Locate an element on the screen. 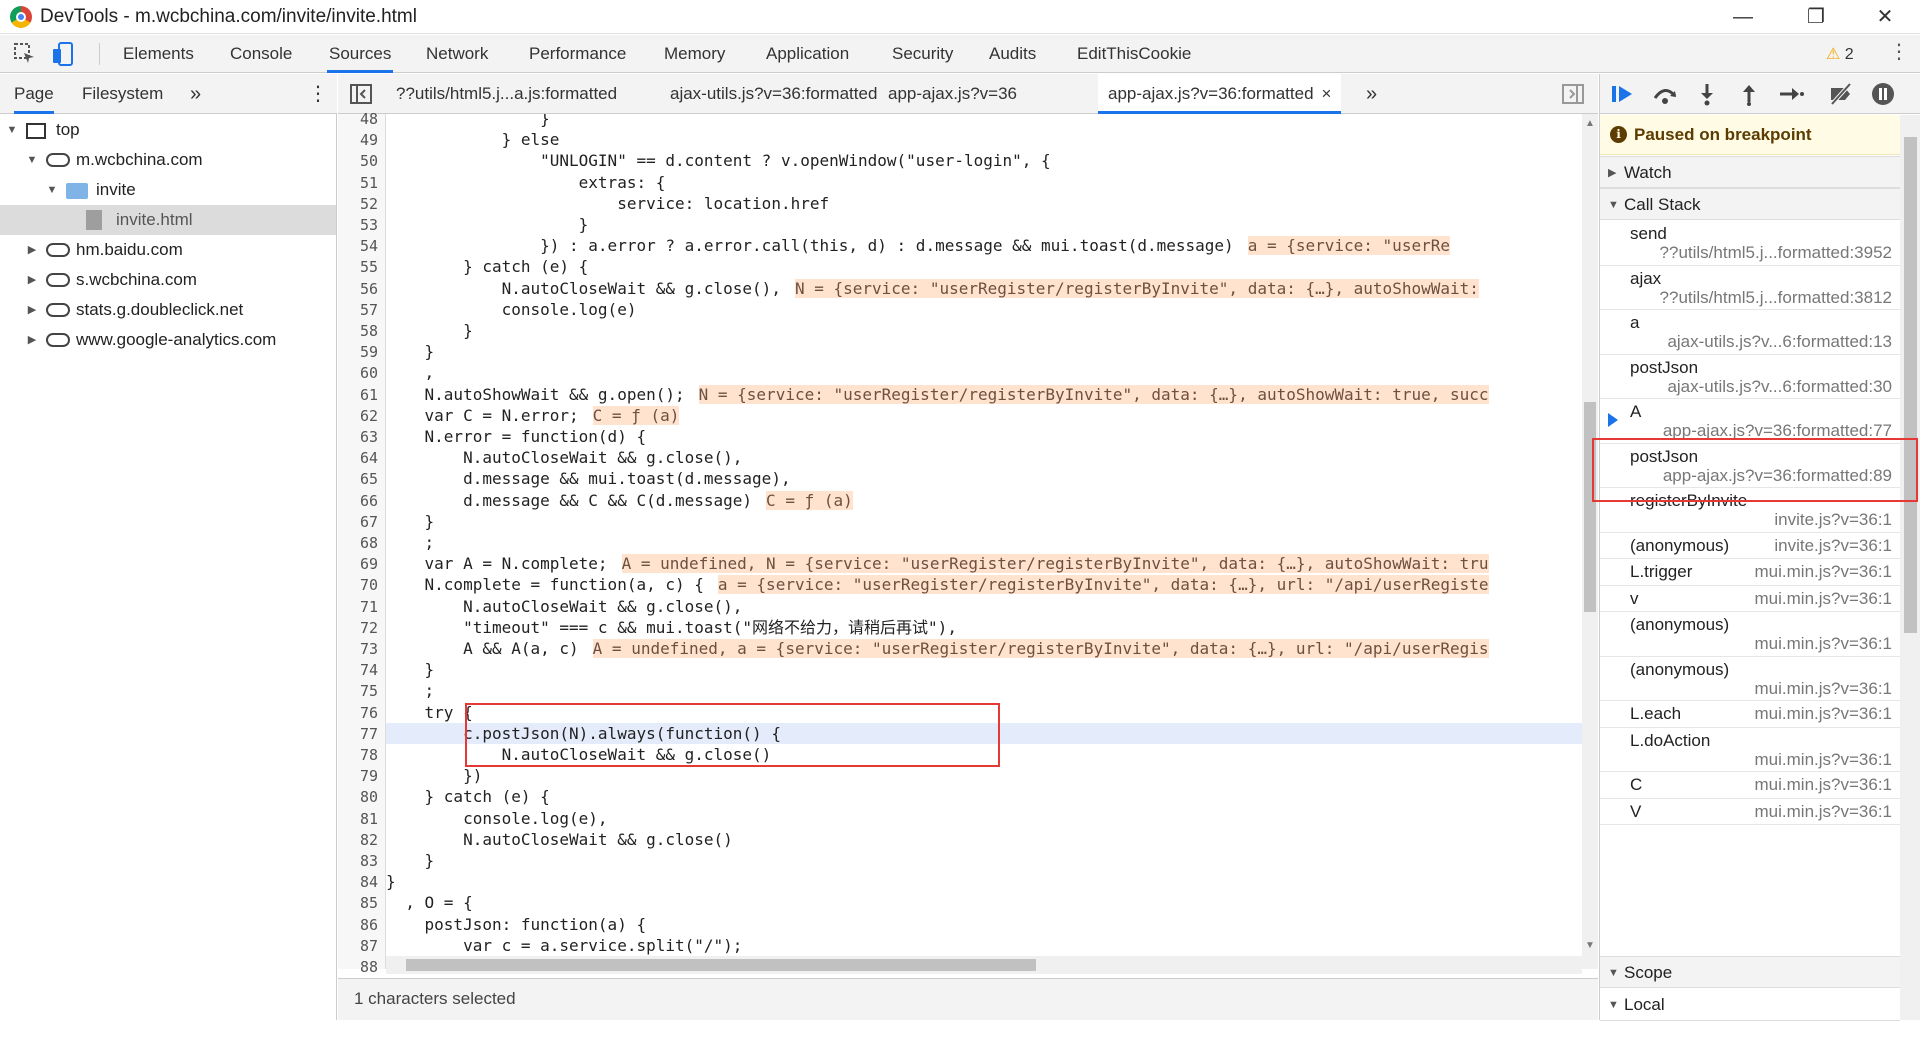 This screenshot has height=1041, width=1920. line-number: 69 is located at coordinates (358, 564).